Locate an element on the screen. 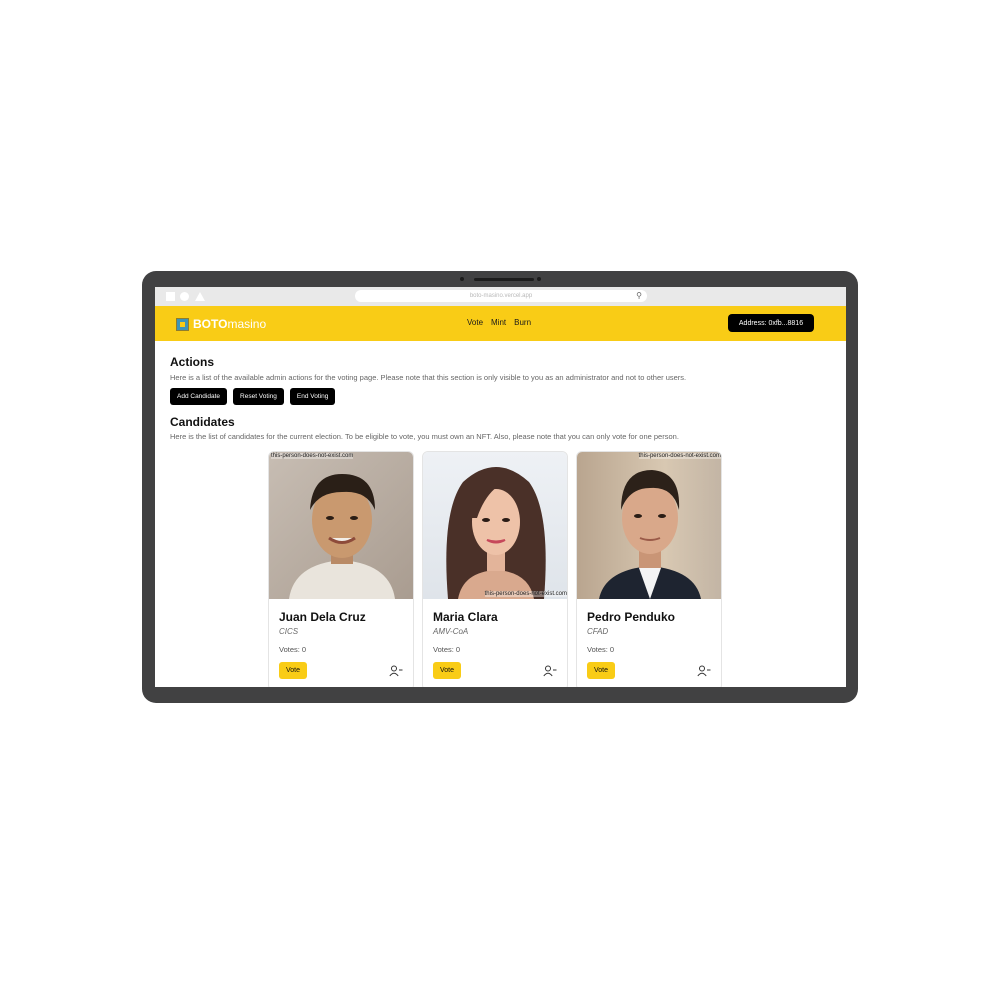 The height and width of the screenshot is (1000, 1000). nav-links: Vote Mint Burn is located at coordinates (499, 322).